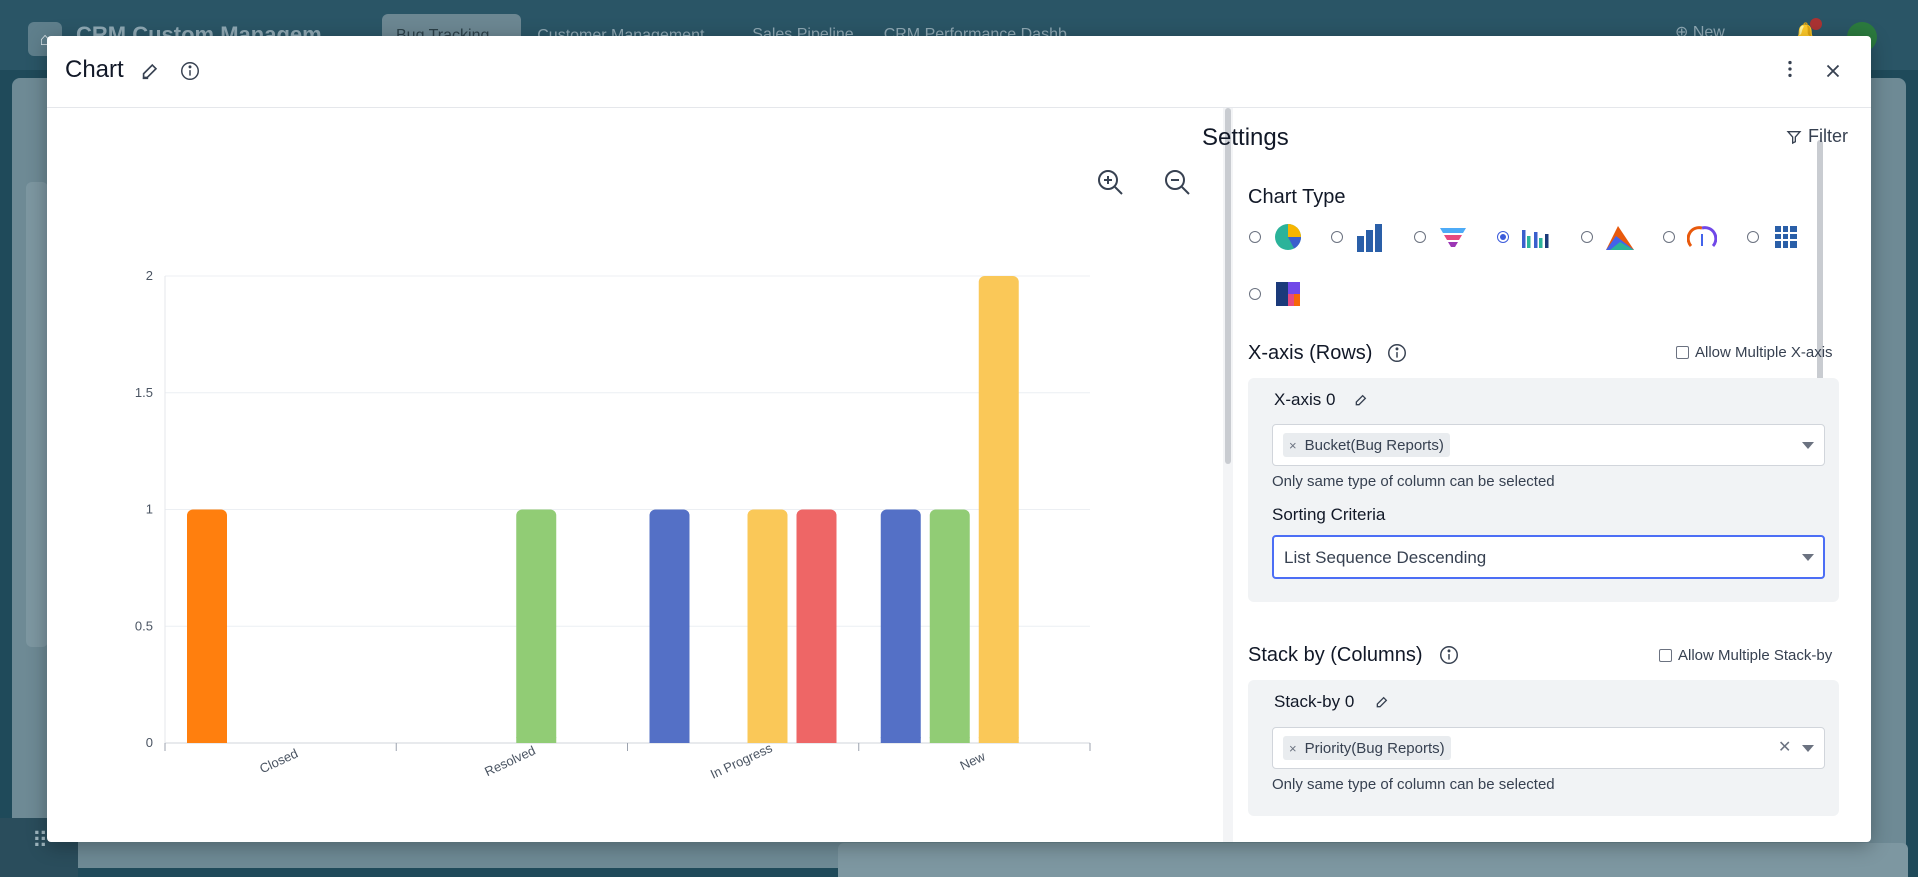  What do you see at coordinates (150, 71) in the screenshot?
I see `edit-title-icon` at bounding box center [150, 71].